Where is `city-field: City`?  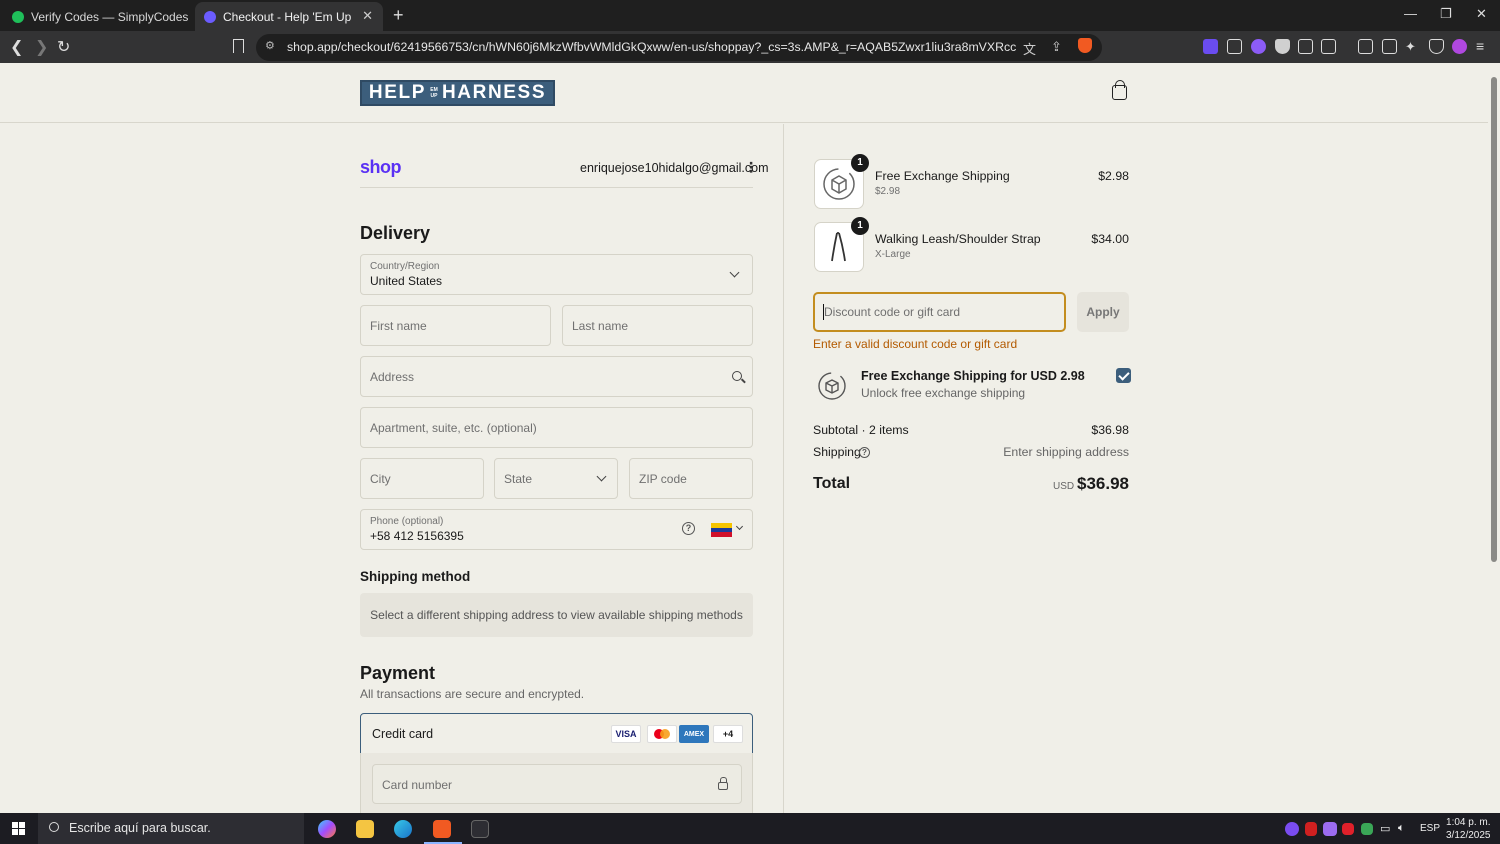 city-field: City is located at coordinates (422, 478).